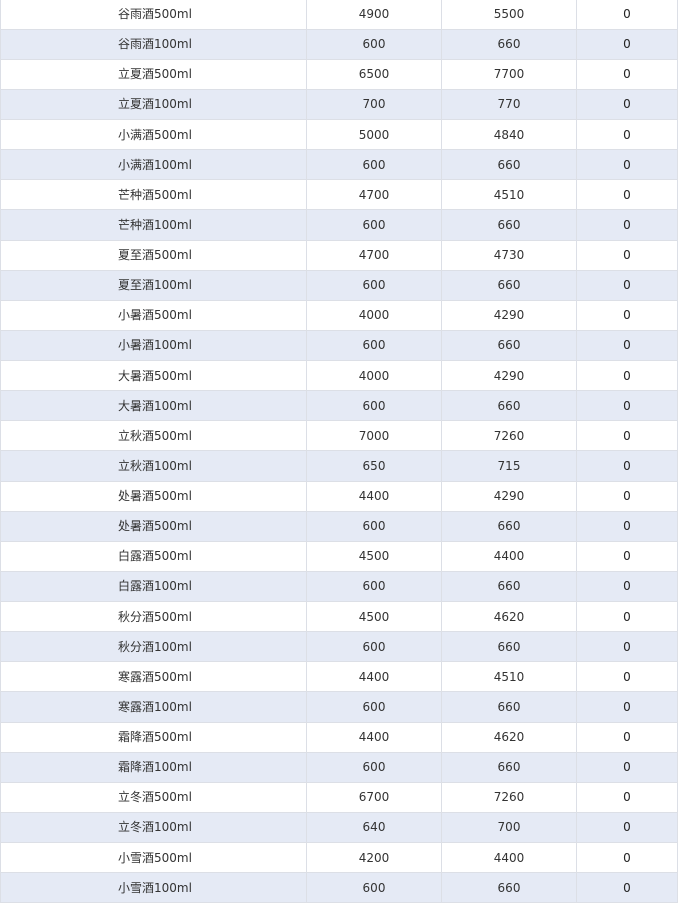 Image resolution: width=678 pixels, height=904 pixels. What do you see at coordinates (153, 195) in the screenshot?
I see `product-name-cell: 芒种酒500ml` at bounding box center [153, 195].